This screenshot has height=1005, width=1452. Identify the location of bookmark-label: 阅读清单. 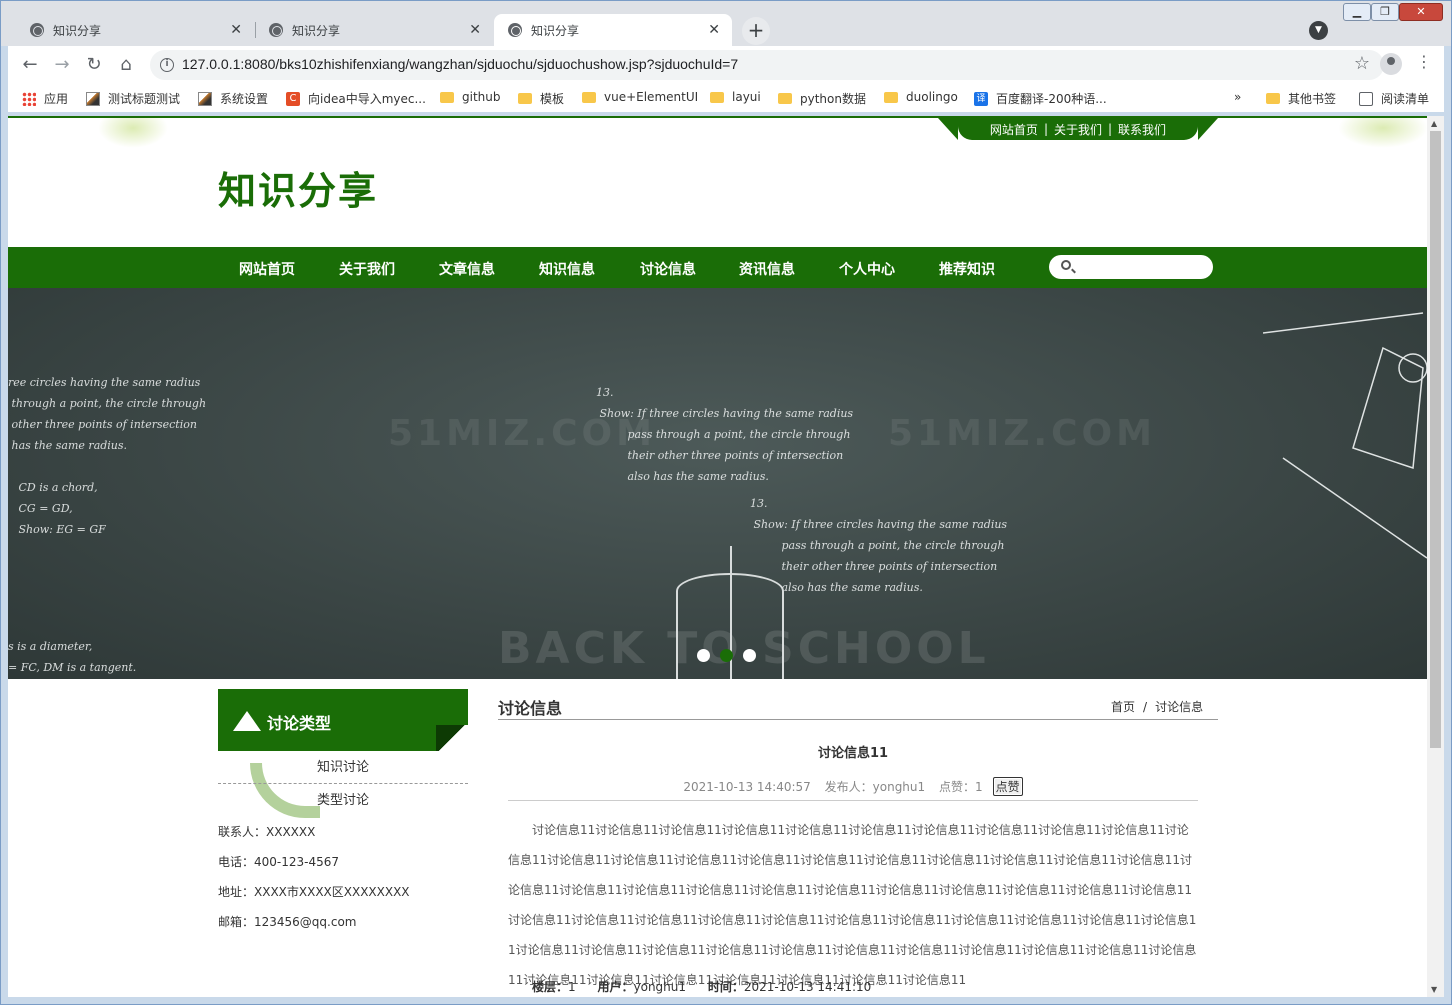
(1405, 99).